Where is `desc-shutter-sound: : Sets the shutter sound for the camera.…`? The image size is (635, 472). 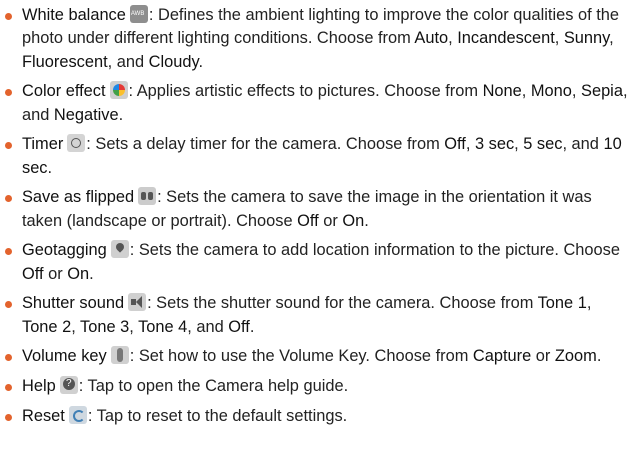 desc-shutter-sound: : Sets the shutter sound for the camera.… is located at coordinates (342, 303).